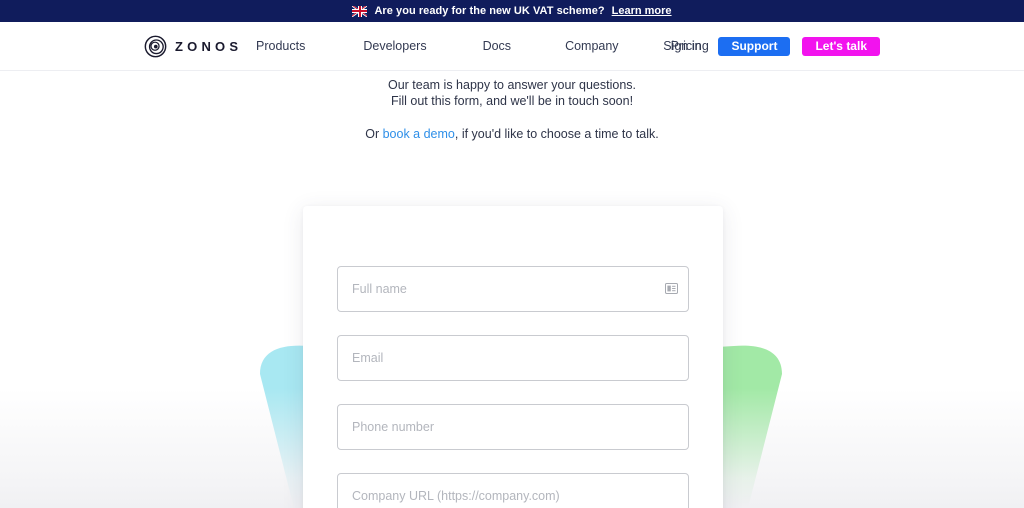 The height and width of the screenshot is (508, 1024). I want to click on company-url-input, so click(513, 490).